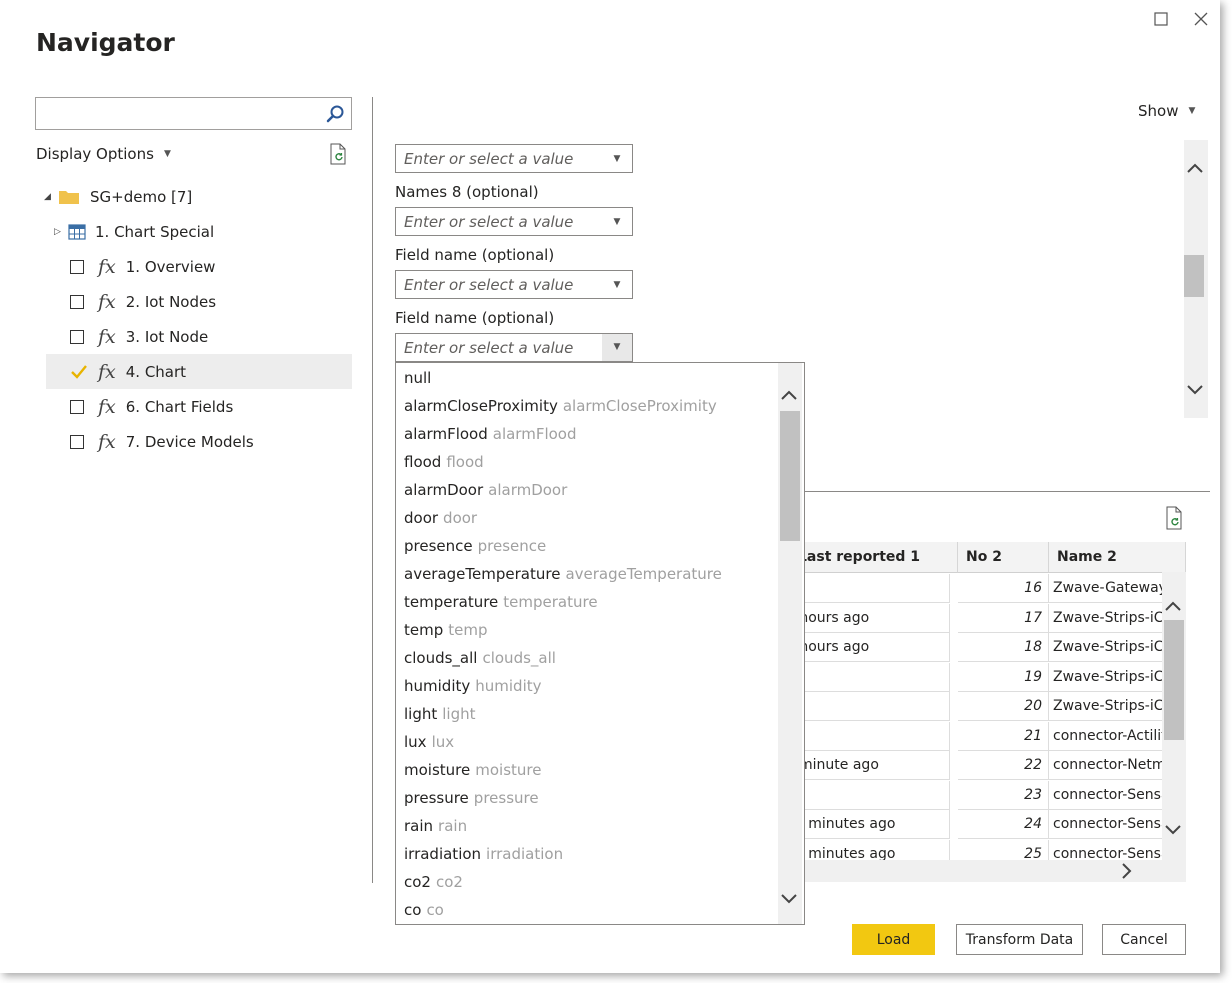  What do you see at coordinates (508, 770) in the screenshot?
I see `option-alt-name: moisture` at bounding box center [508, 770].